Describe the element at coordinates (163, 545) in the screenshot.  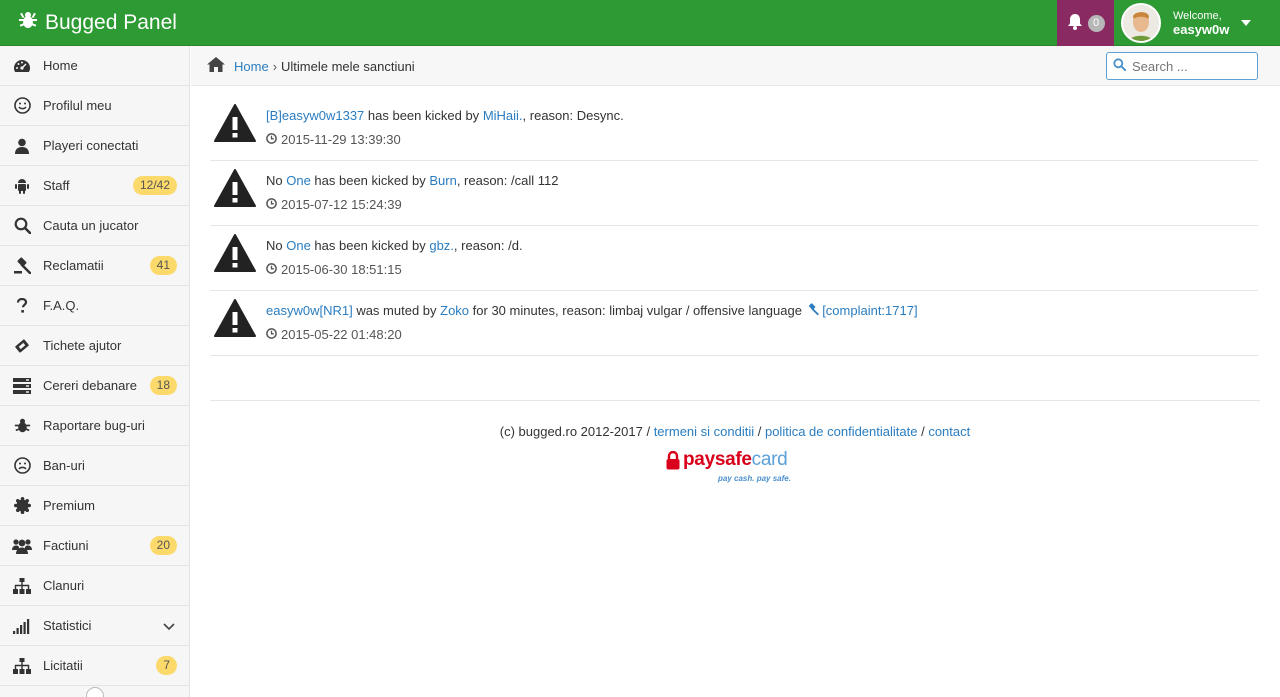
I see `factions-badge: 20` at that location.